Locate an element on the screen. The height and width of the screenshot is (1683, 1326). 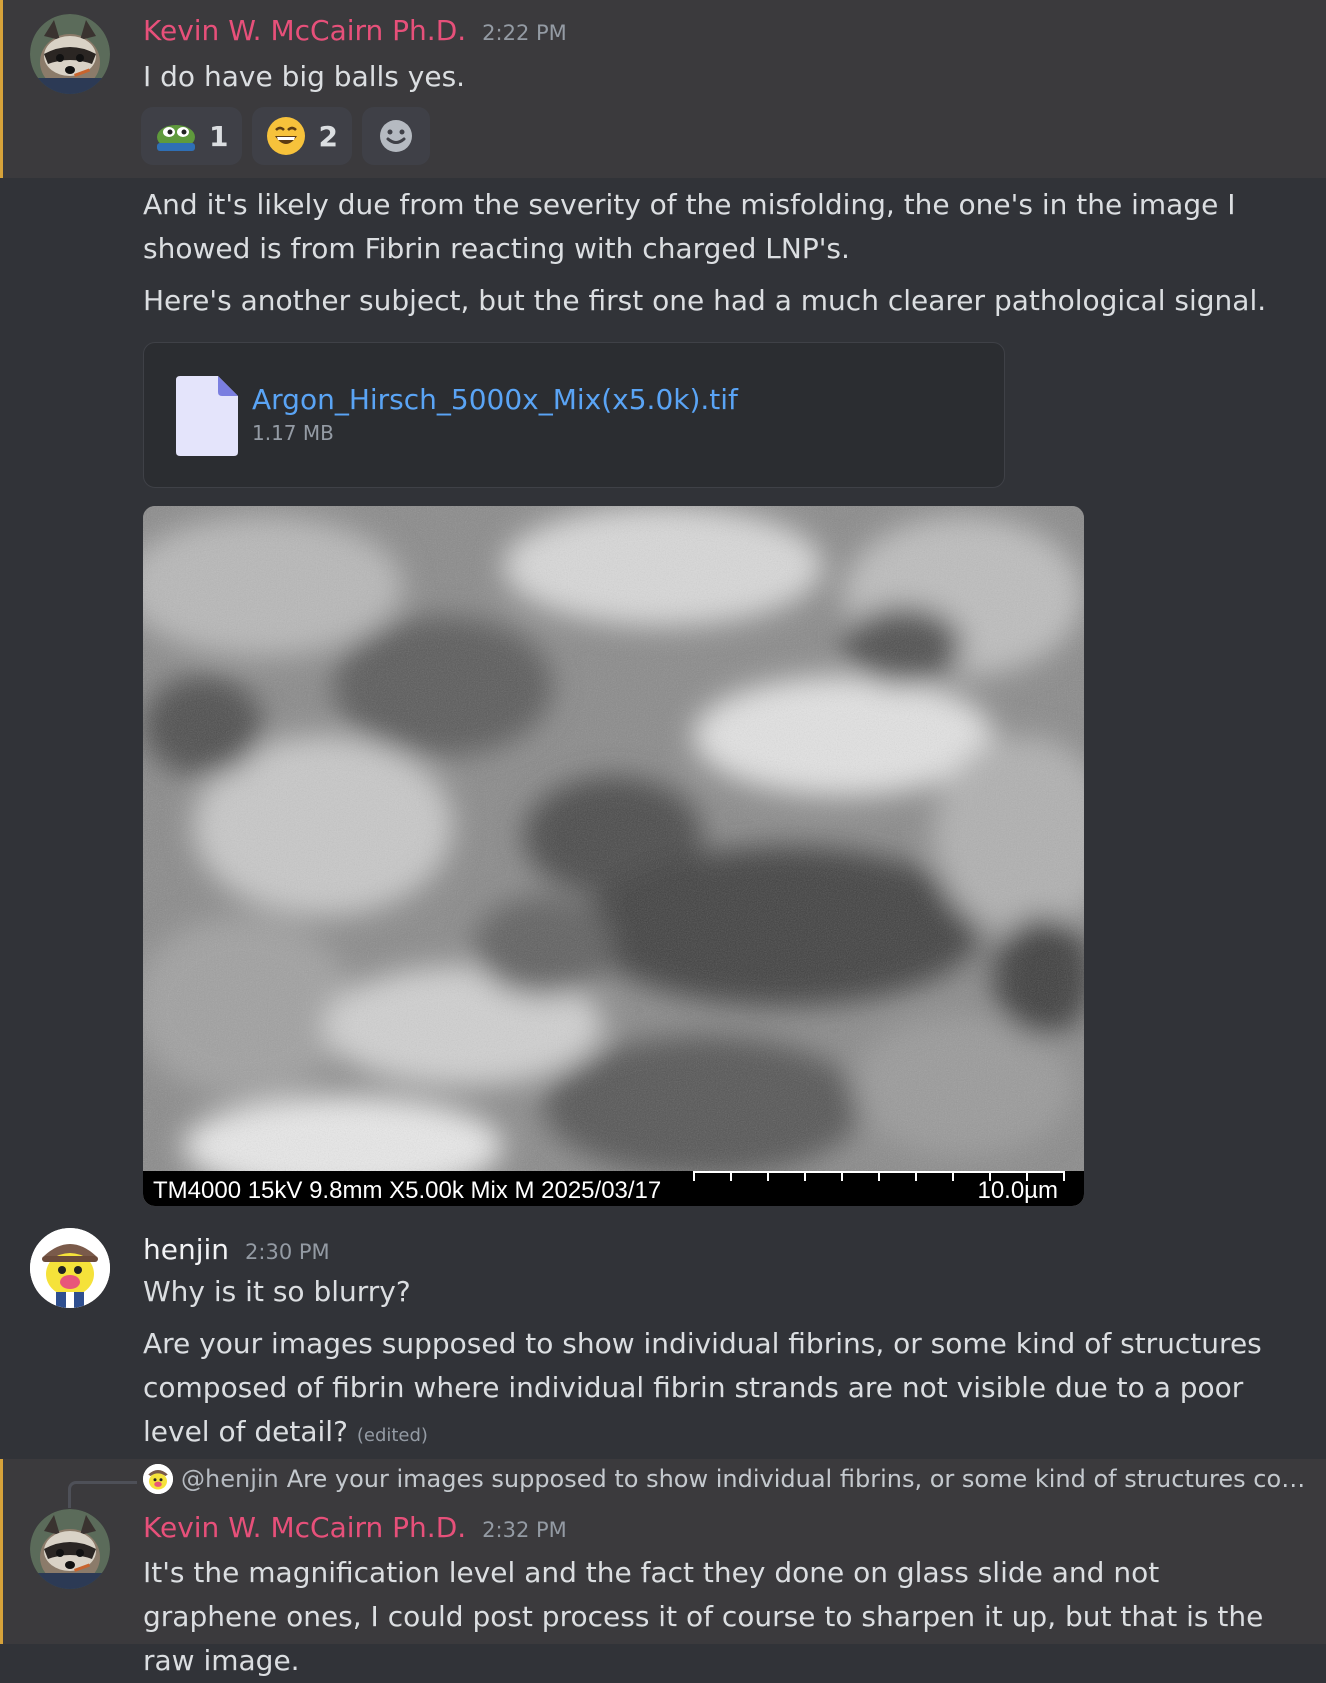
reaction-count: 1 is located at coordinates (219, 136).